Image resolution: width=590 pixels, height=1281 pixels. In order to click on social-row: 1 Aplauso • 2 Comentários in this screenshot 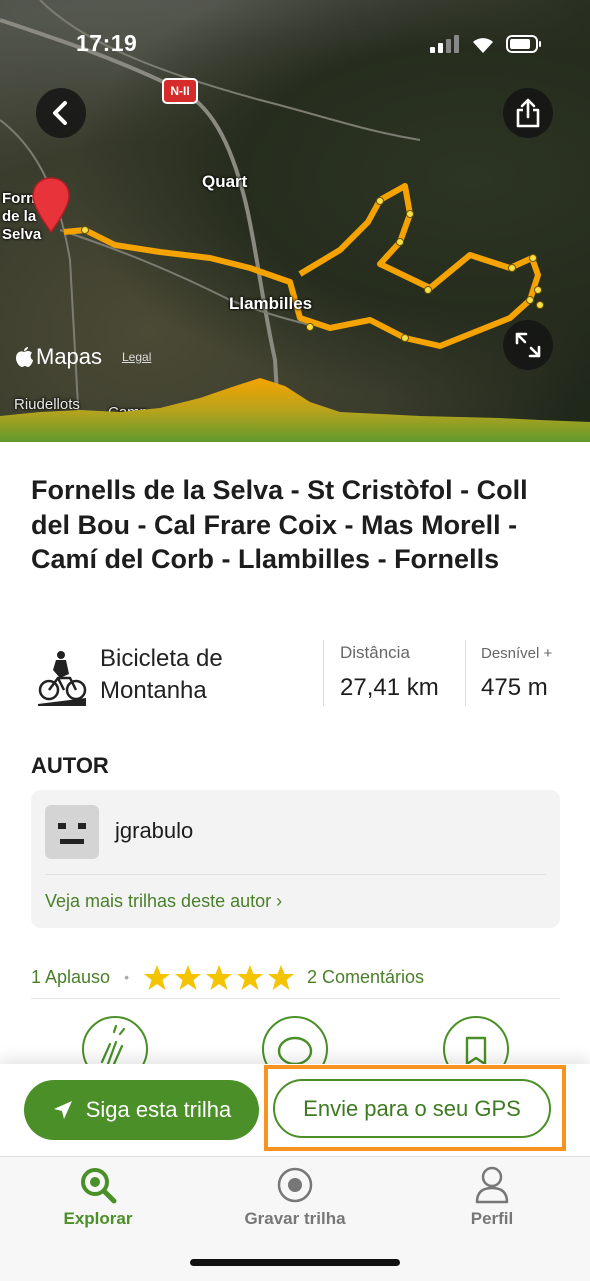, I will do `click(227, 977)`.